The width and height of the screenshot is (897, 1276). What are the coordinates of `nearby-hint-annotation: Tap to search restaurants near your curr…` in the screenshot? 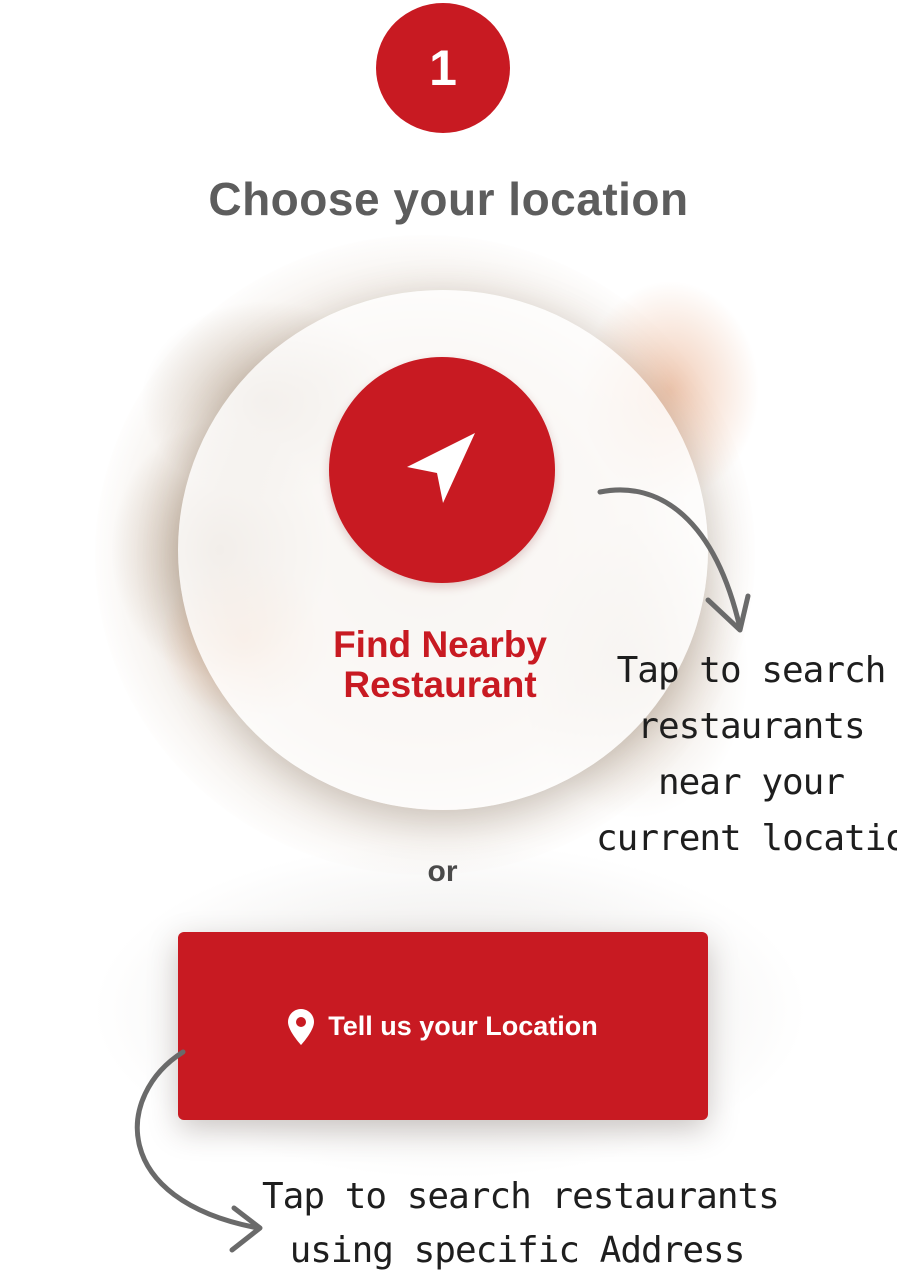 It's located at (746, 755).